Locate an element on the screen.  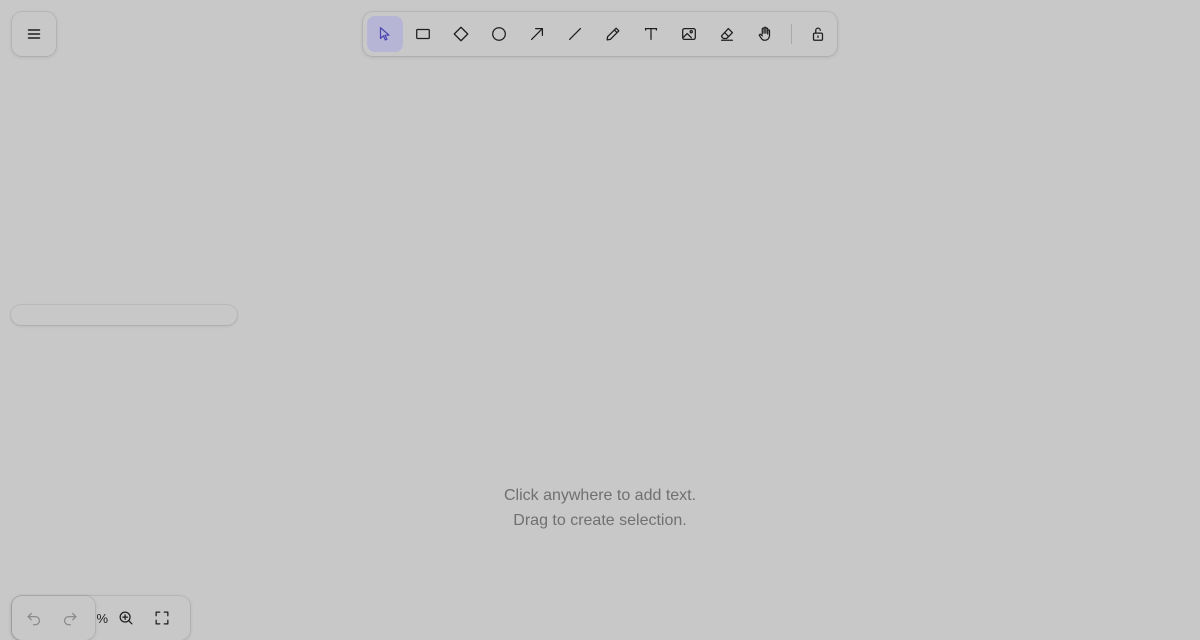
shapes-toolbar is located at coordinates (600, 34).